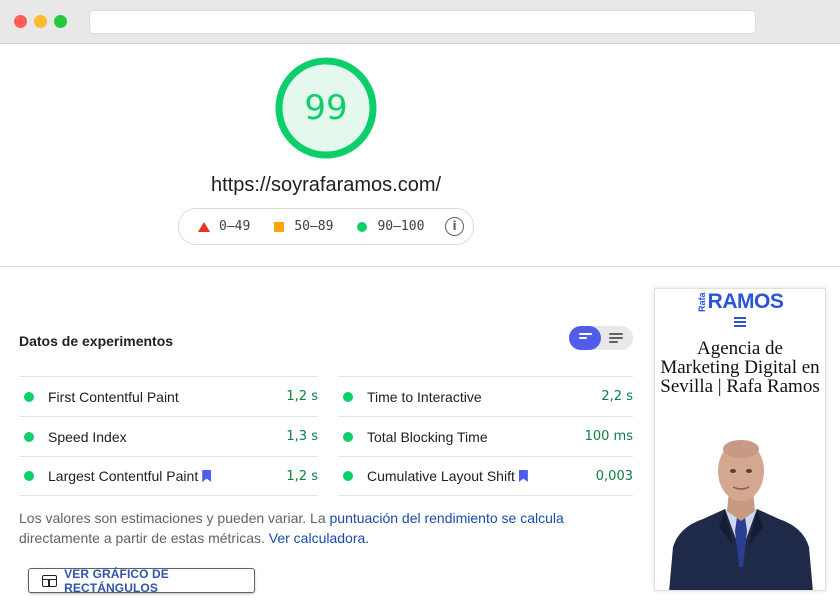 Image resolution: width=840 pixels, height=613 pixels. I want to click on page-url: https://soyrafaramos.com/, so click(326, 185).